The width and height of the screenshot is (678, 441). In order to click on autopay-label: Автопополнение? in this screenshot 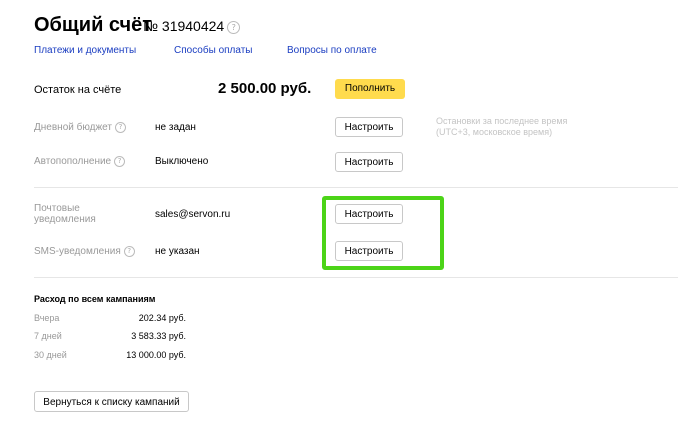, I will do `click(80, 162)`.